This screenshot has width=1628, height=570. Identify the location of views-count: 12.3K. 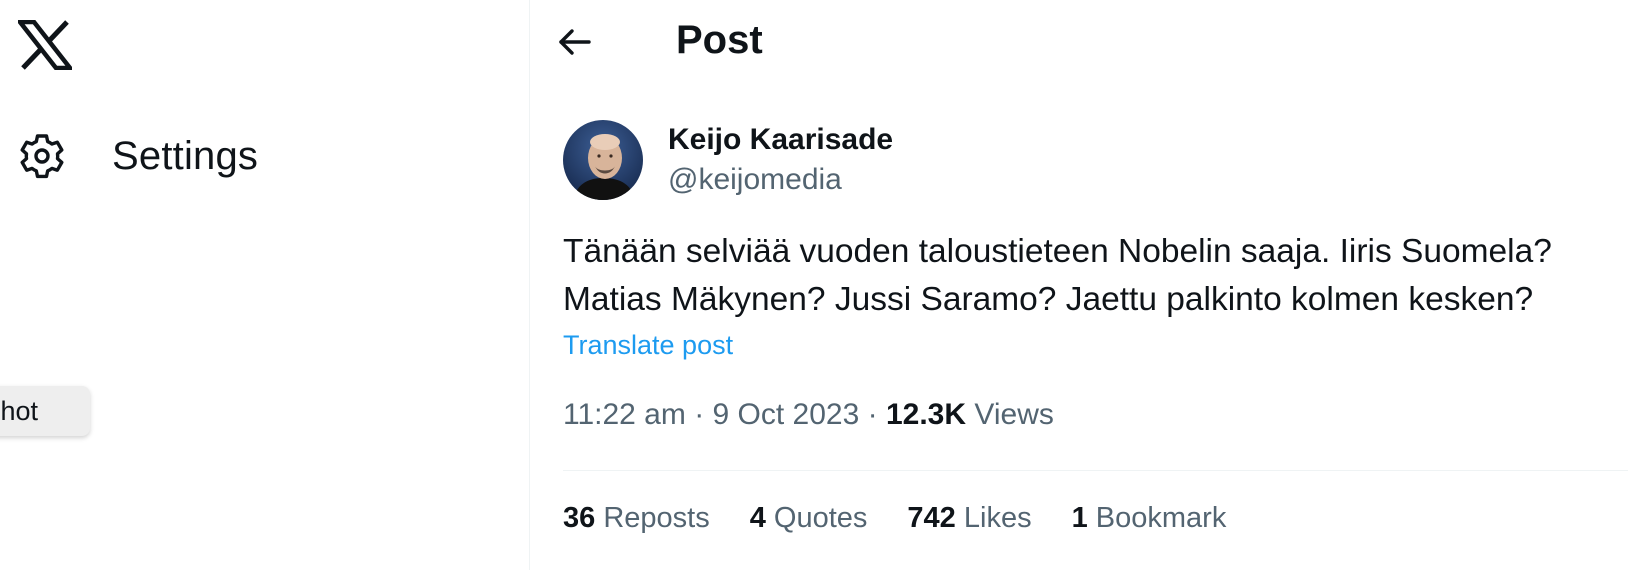
(926, 414).